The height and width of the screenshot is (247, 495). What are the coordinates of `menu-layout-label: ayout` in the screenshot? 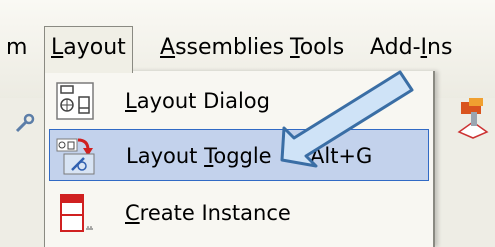 It's located at (94, 47).